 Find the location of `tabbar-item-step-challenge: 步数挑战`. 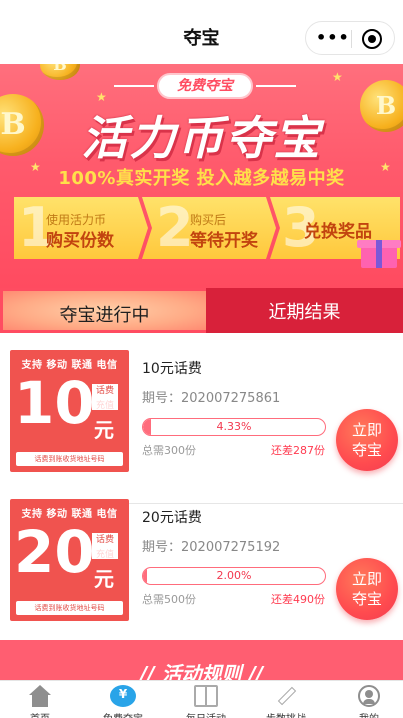

tabbar-item-step-challenge: 步数挑战 is located at coordinates (286, 701).